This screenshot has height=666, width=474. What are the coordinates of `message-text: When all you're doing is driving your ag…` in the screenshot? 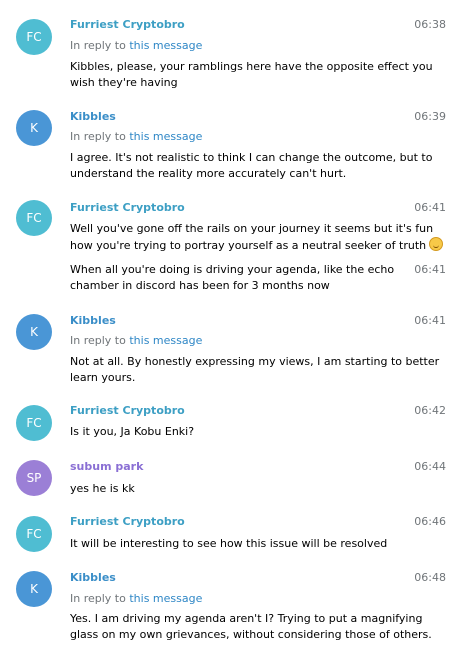 It's located at (232, 277).